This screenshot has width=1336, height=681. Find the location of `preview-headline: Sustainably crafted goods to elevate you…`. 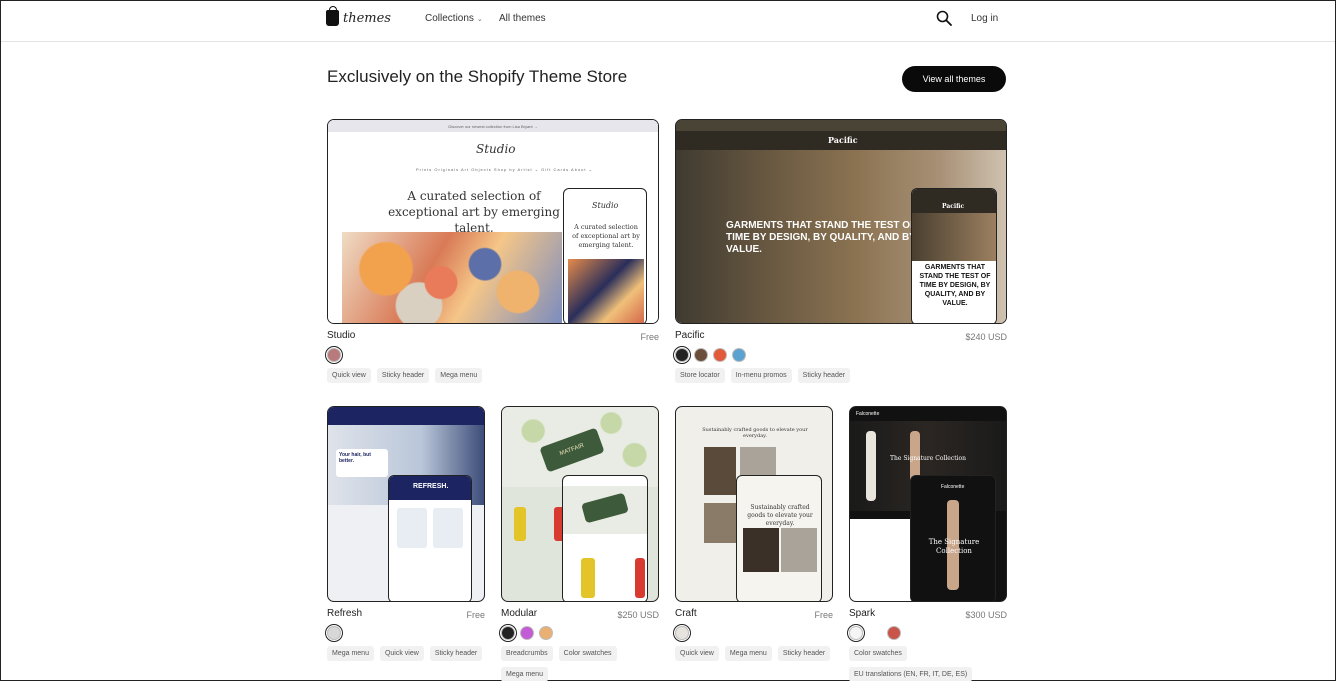

preview-headline: Sustainably crafted goods to elevate you… is located at coordinates (755, 433).